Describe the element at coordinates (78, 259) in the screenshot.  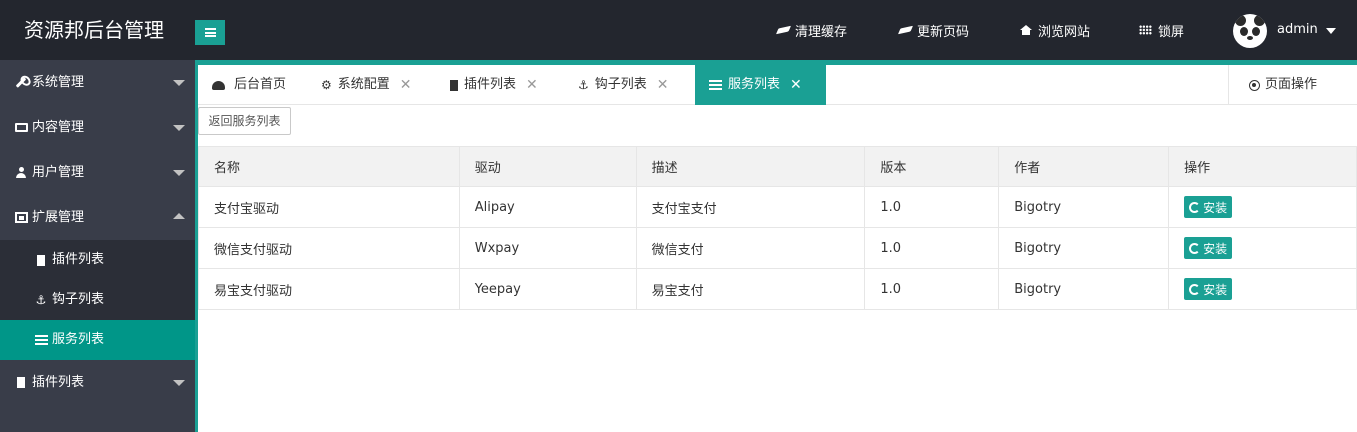
I see `sidebar-subitem-label: 插件列表` at that location.